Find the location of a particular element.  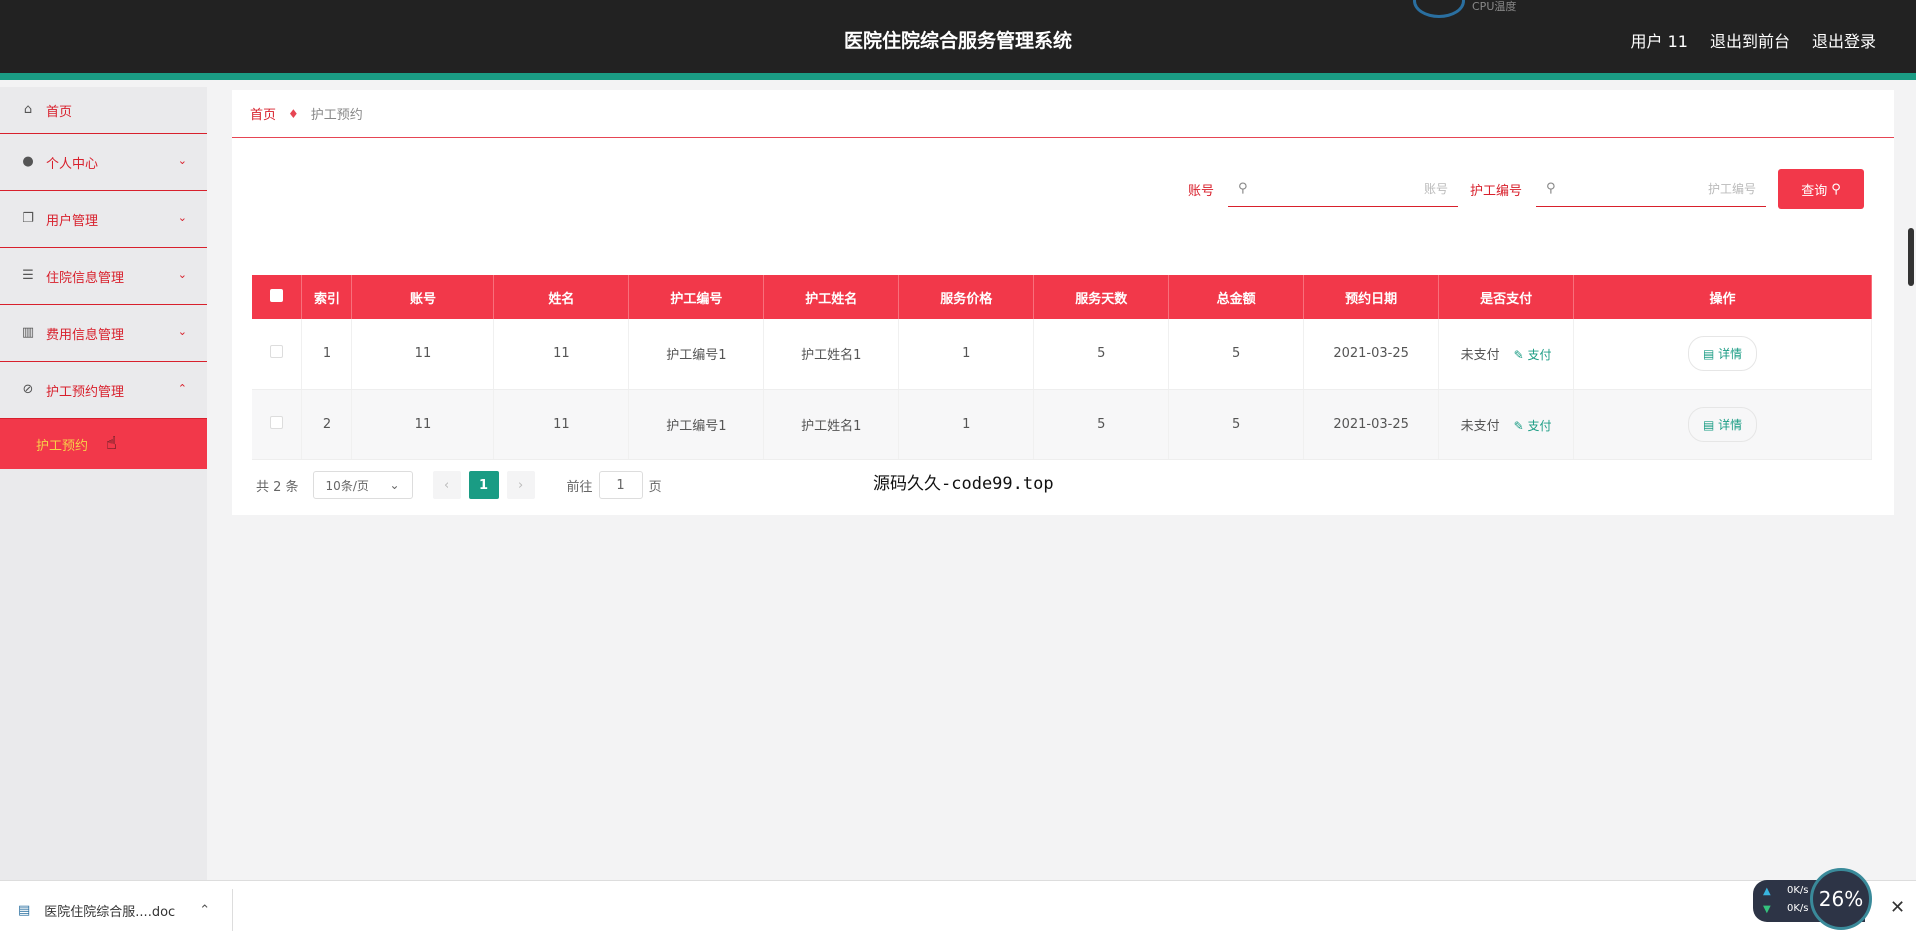

query-button: 查询 ⚲ is located at coordinates (1821, 189).